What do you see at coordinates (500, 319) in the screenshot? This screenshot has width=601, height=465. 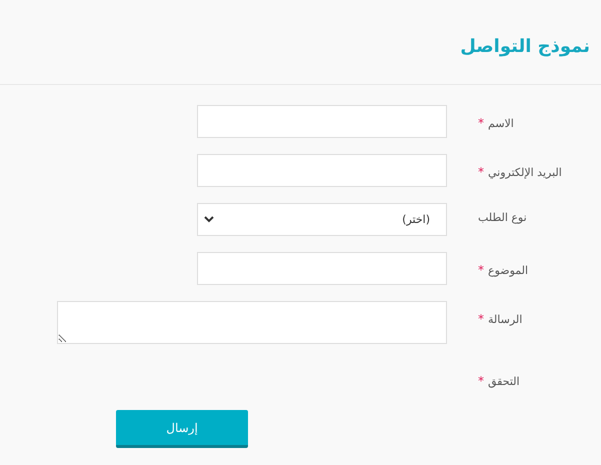 I see `field-label: الرسالة *` at bounding box center [500, 319].